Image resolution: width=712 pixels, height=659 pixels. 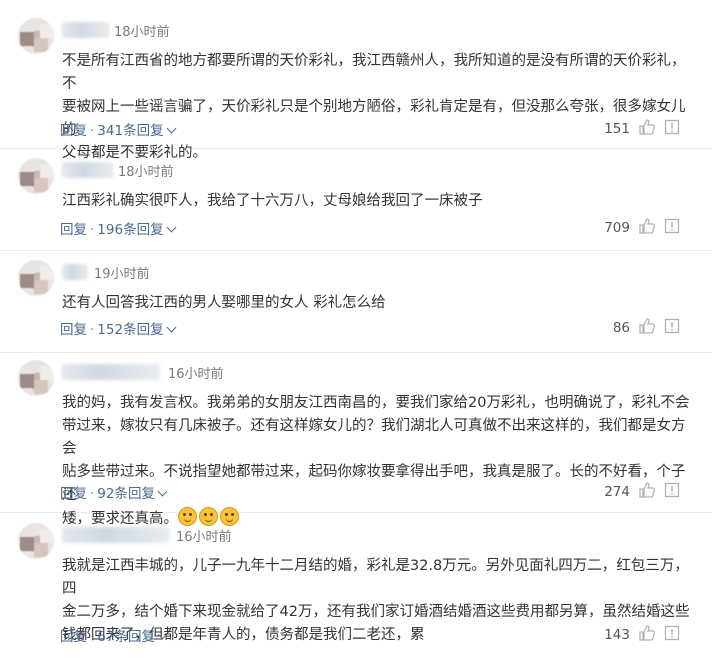 I want to click on comment-text: 还有人回答我江西的男人娶哪里的女人 彩礼怎么给, so click(x=224, y=303).